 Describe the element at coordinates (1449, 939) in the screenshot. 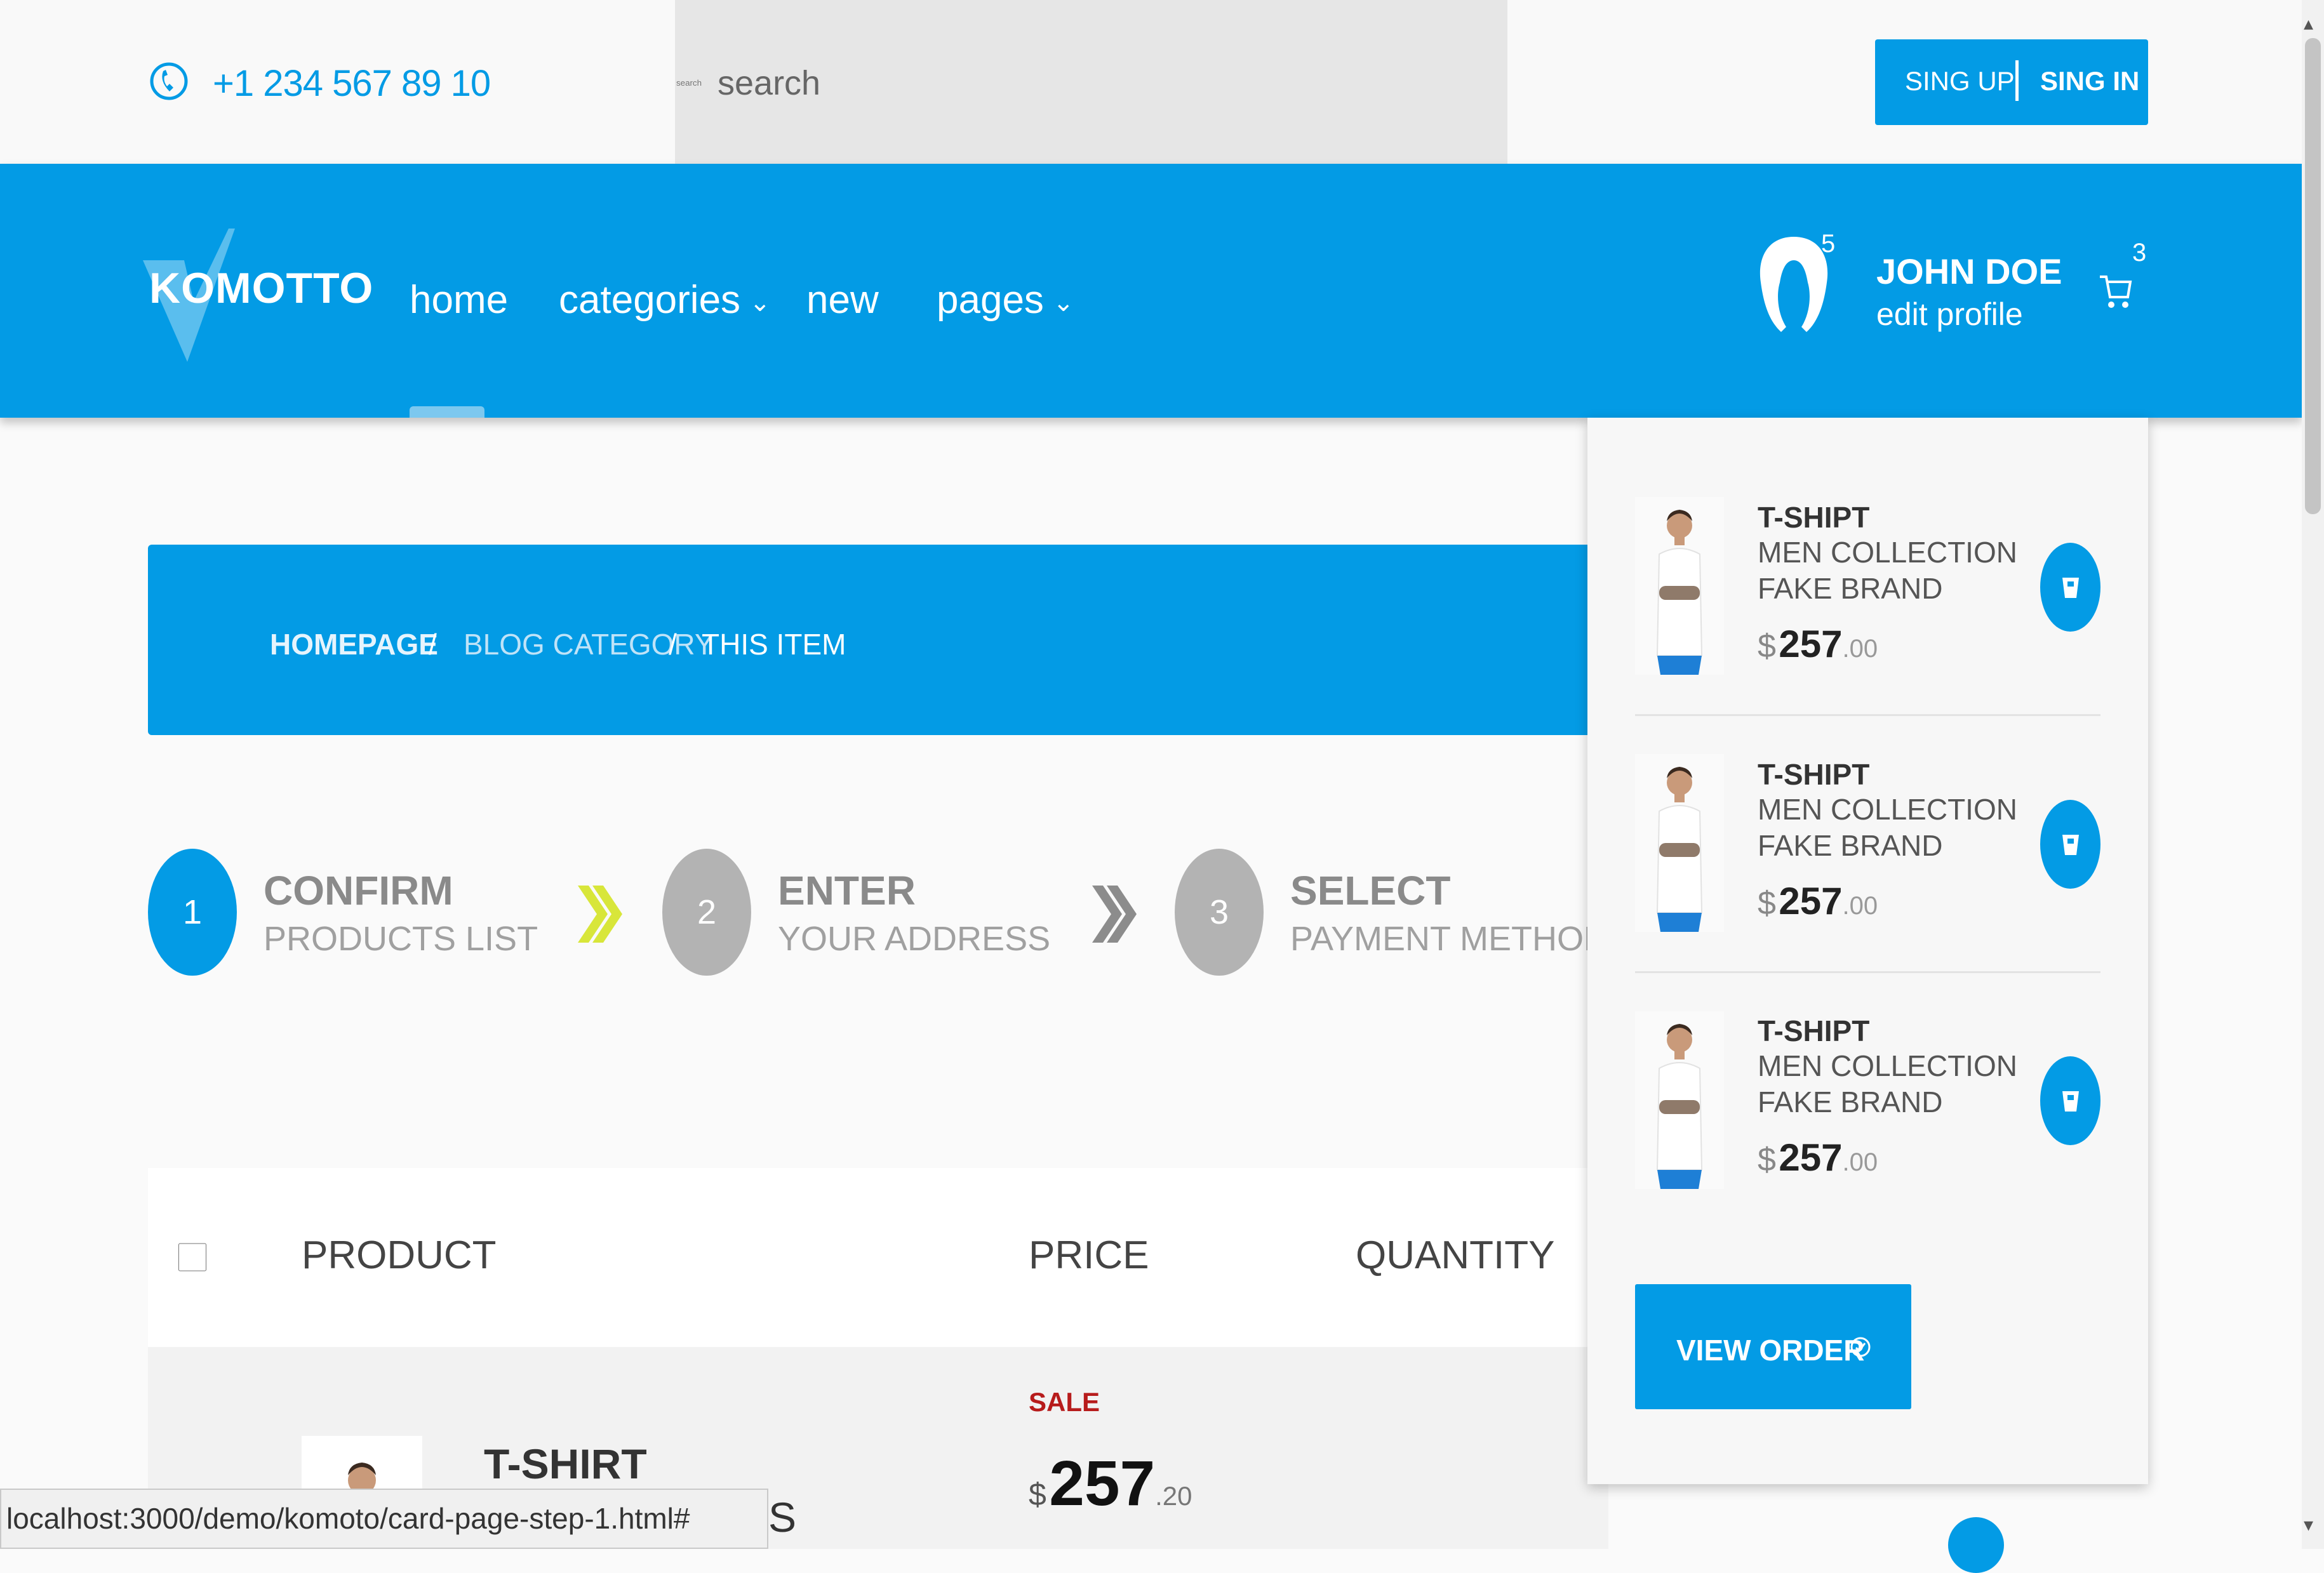

I see `step-3-subtitle: PAYMENT METHOD` at that location.